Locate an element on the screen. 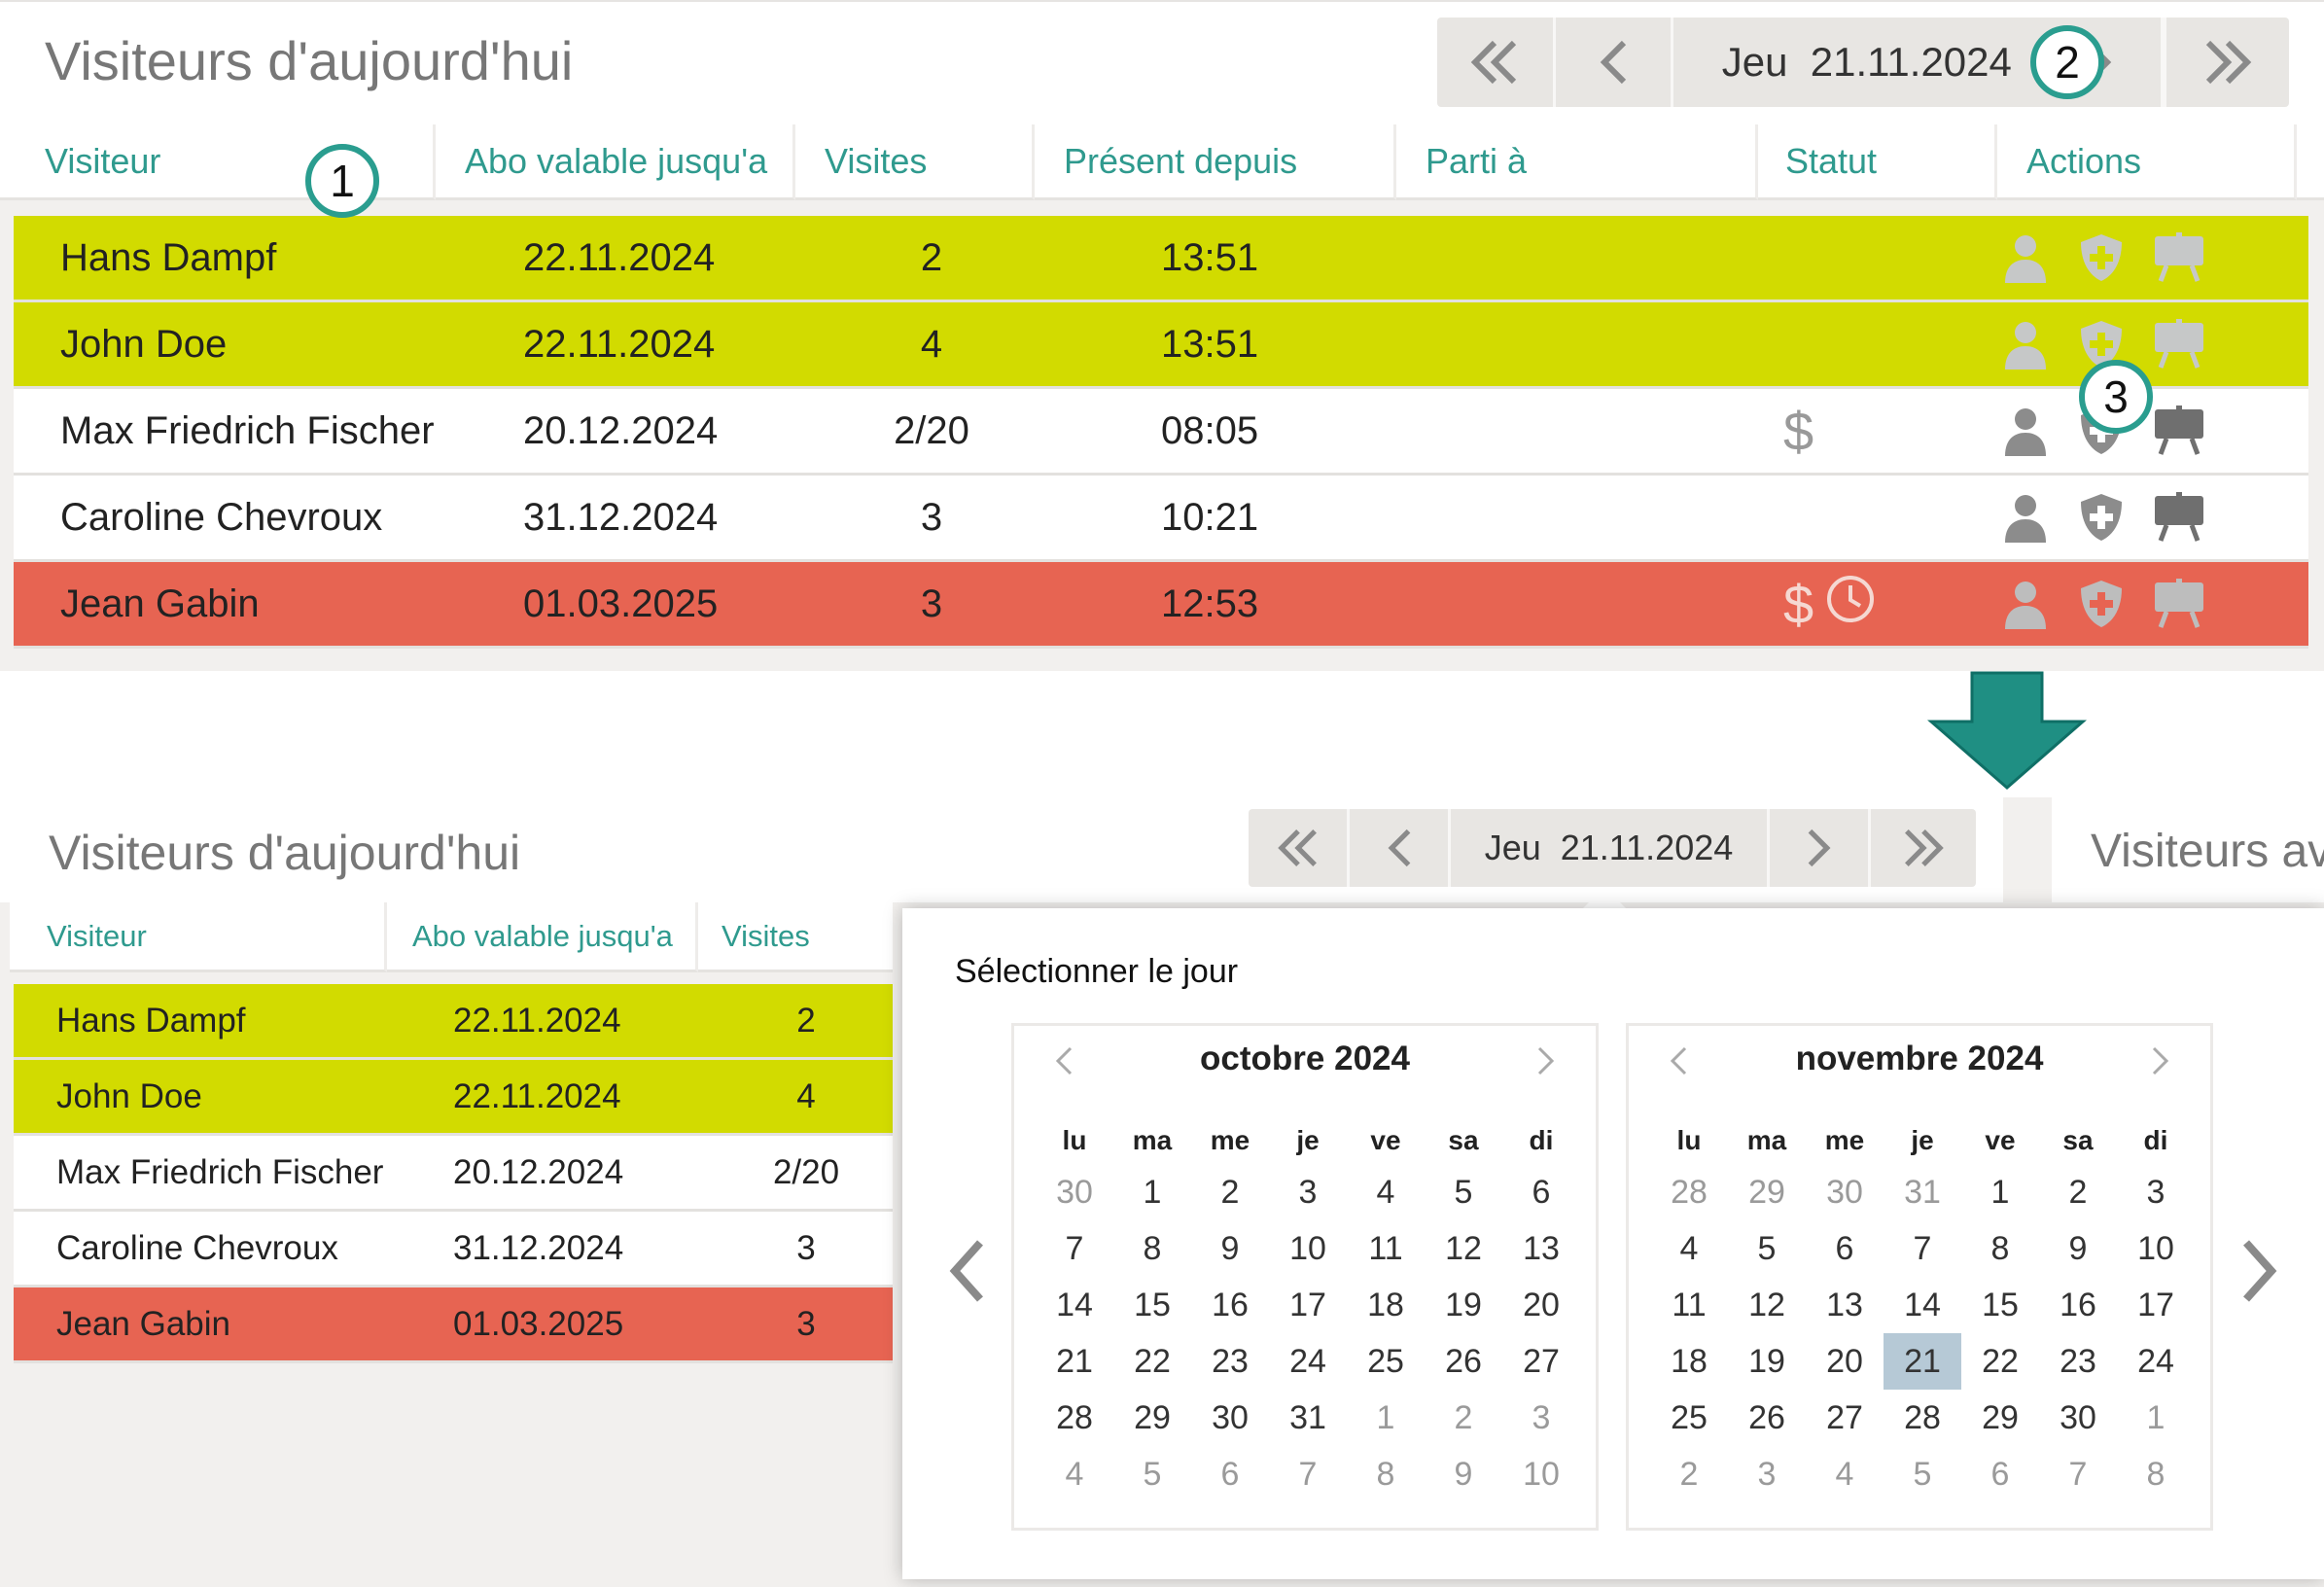 This screenshot has height=1587, width=2324. table-row: Jean Gabin 01.03.2025 3 is located at coordinates (454, 1325).